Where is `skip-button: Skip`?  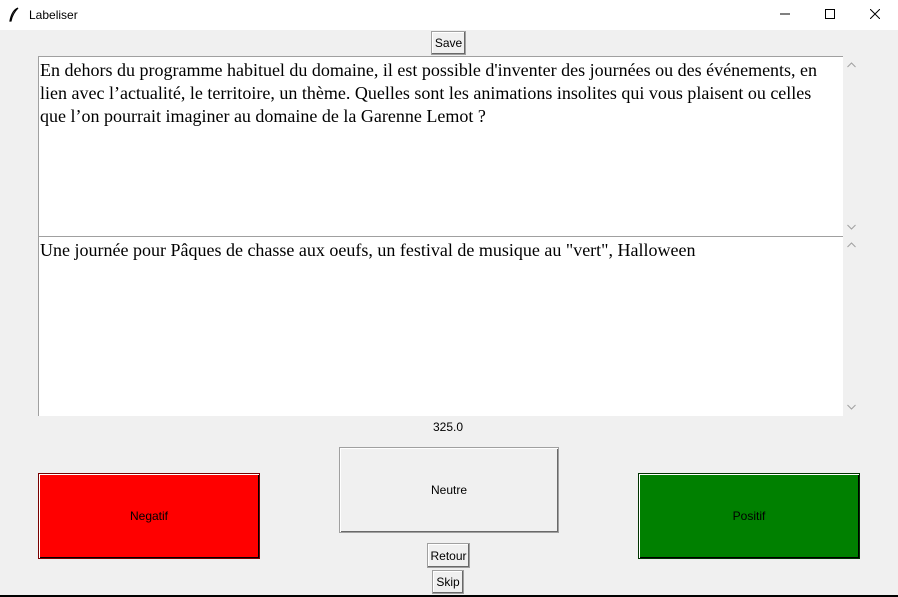
skip-button: Skip is located at coordinates (448, 582).